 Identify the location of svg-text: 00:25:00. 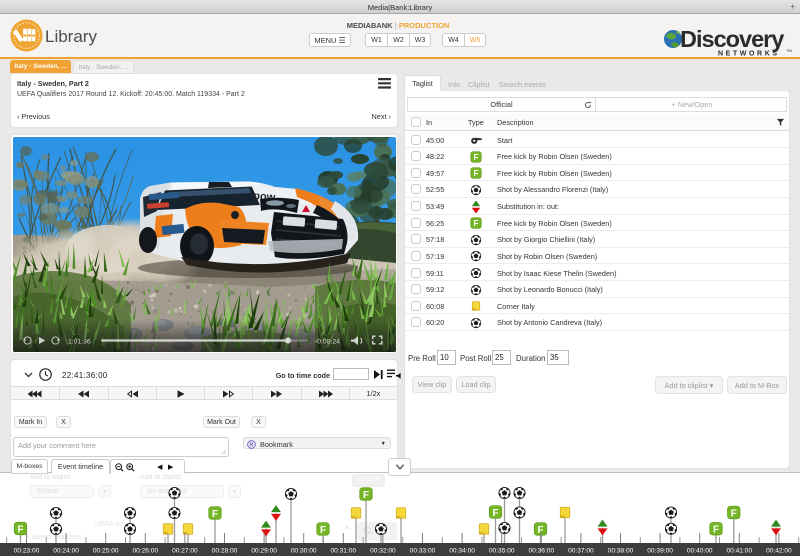
(106, 551).